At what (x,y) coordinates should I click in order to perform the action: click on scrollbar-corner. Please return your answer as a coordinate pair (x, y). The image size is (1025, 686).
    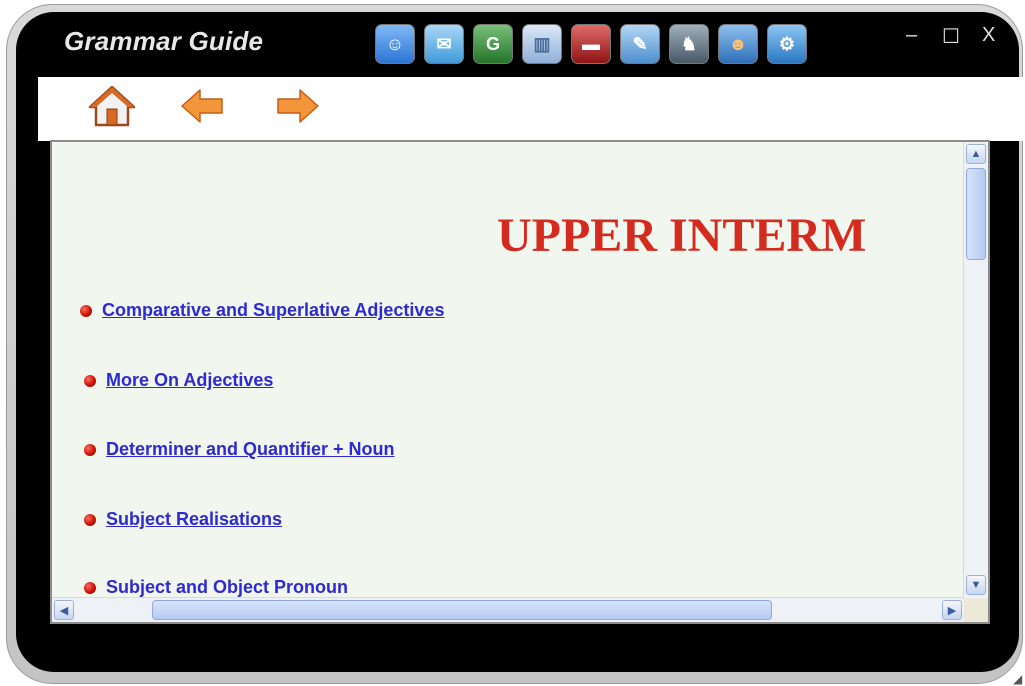
    Looking at the image, I should click on (976, 610).